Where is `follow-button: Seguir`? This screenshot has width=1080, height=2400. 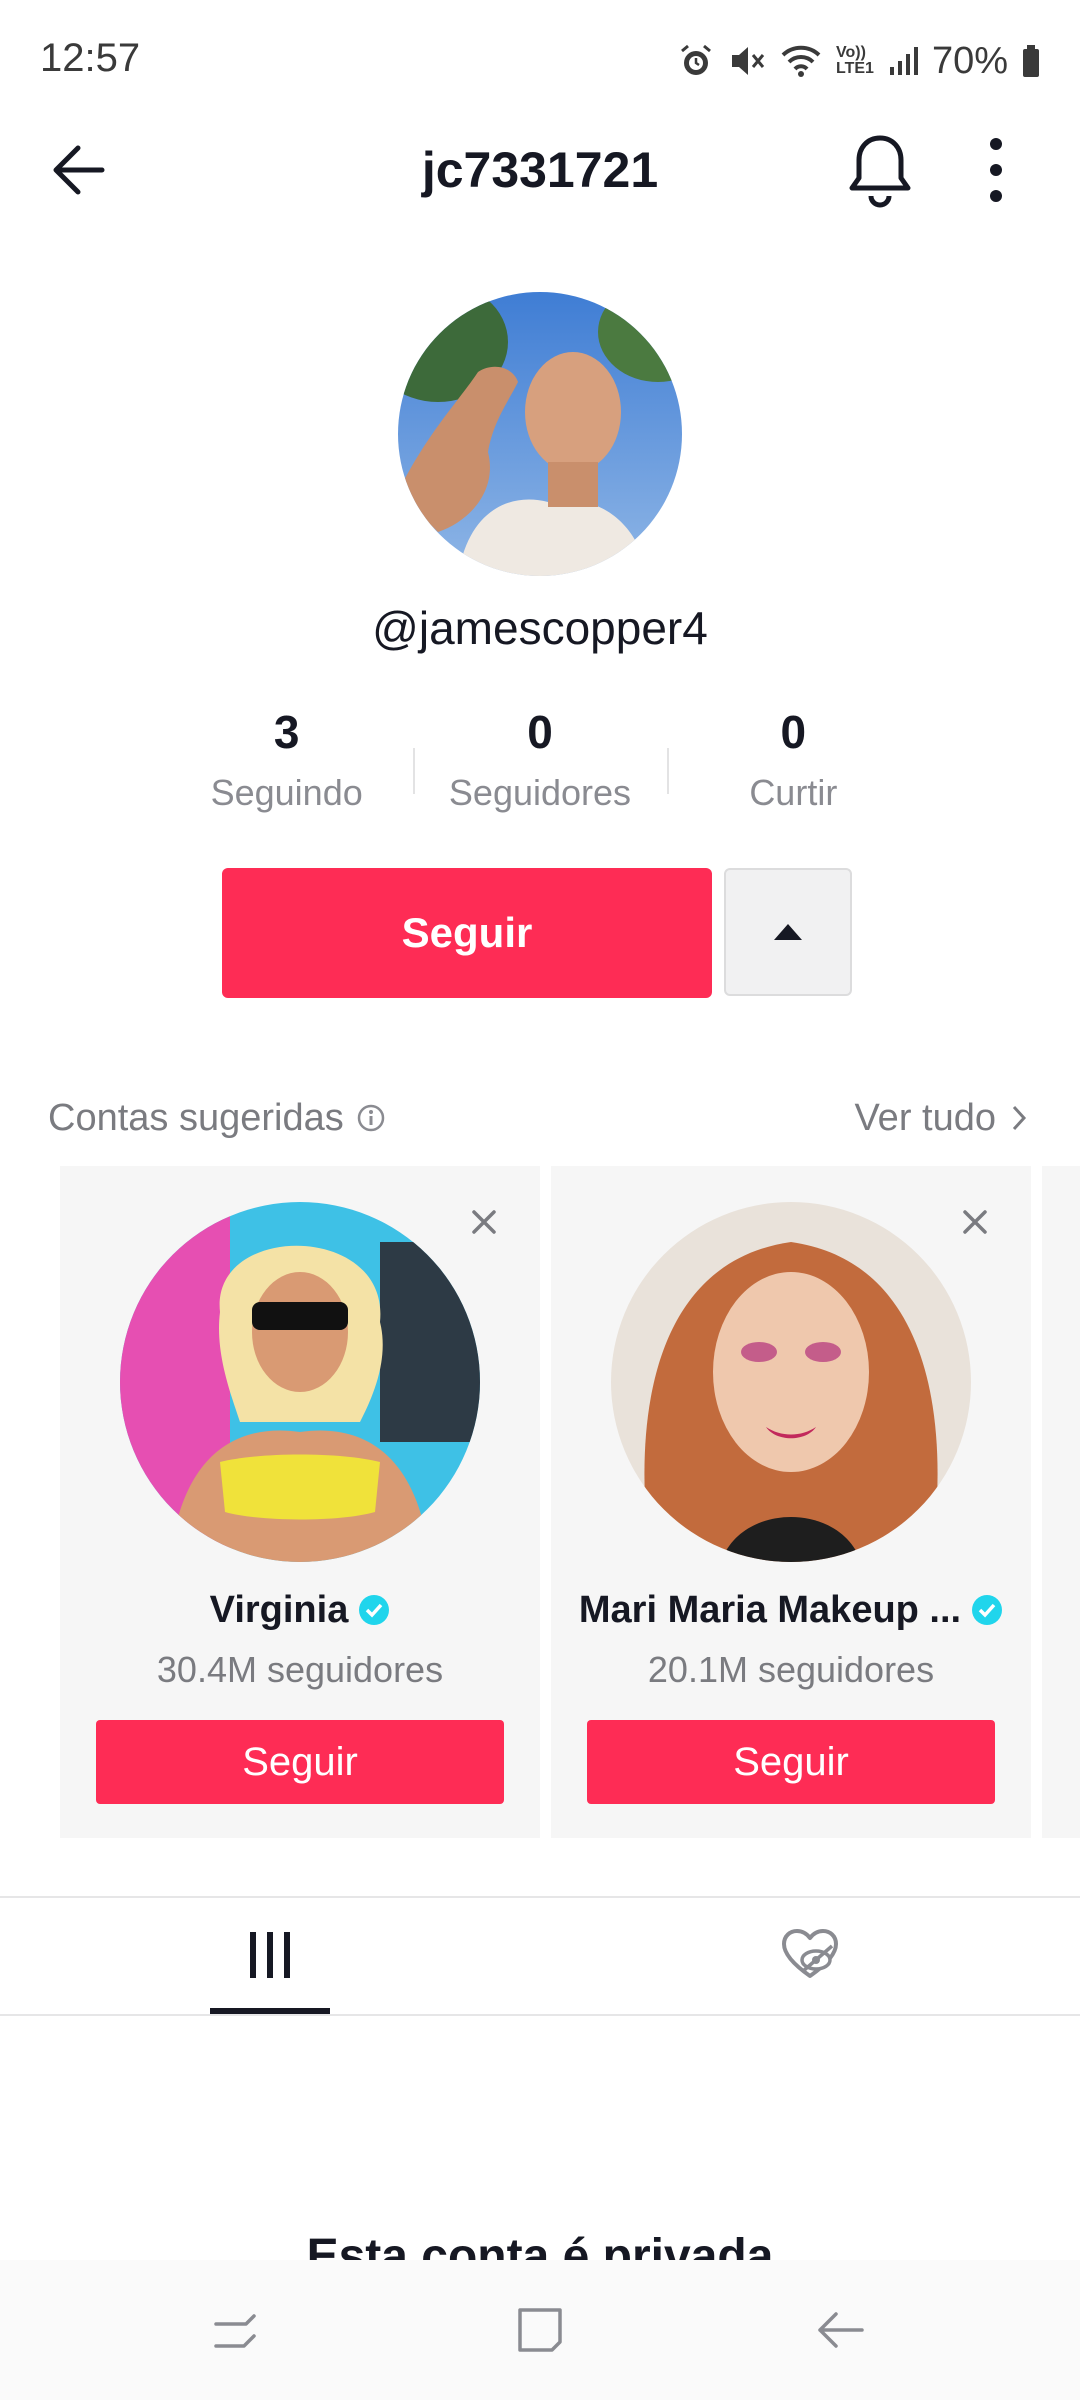
follow-button: Seguir is located at coordinates (467, 933).